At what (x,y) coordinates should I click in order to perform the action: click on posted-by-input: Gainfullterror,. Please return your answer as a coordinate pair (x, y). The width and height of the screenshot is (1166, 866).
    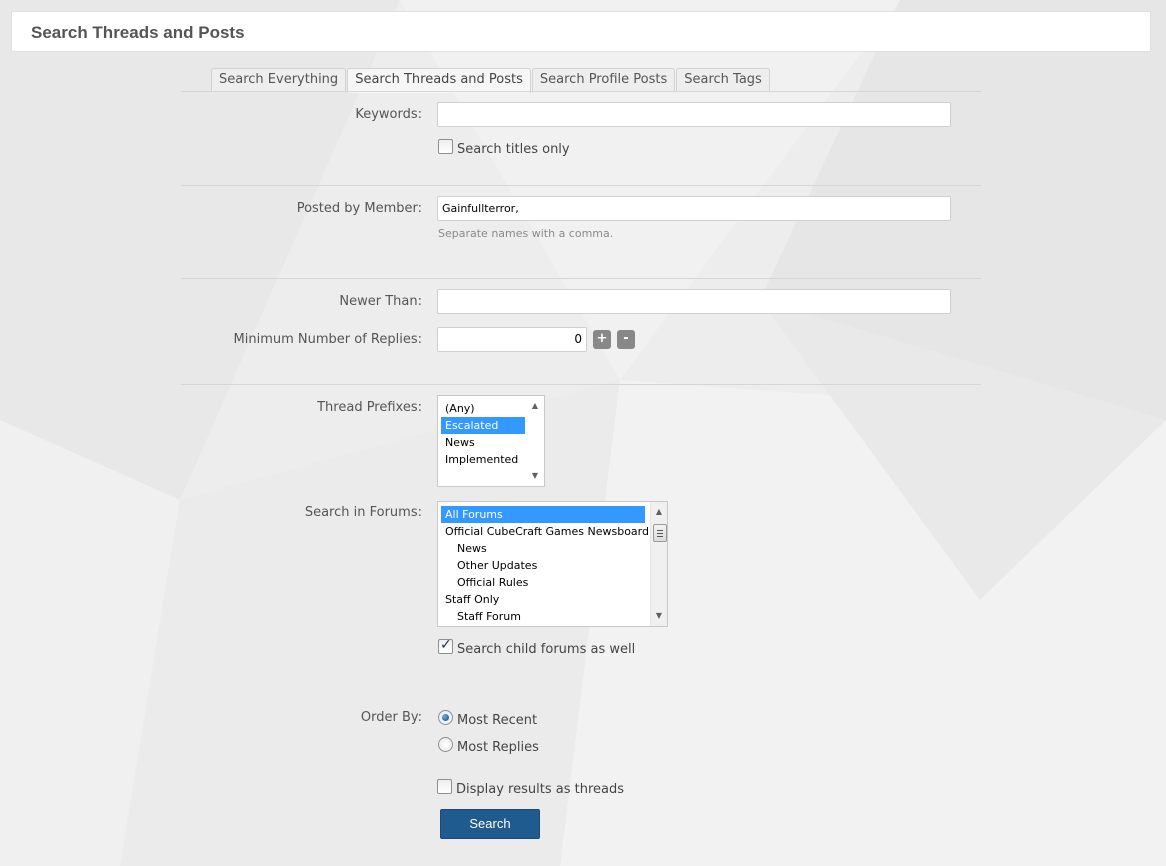
    Looking at the image, I should click on (694, 208).